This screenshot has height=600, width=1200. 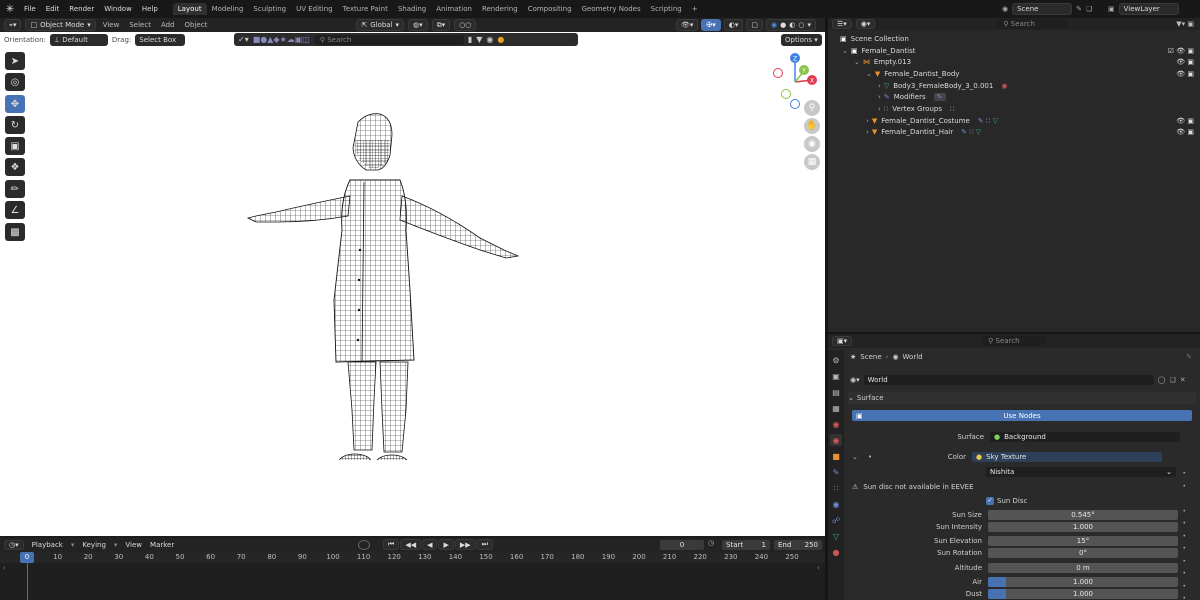 What do you see at coordinates (611, 9) in the screenshot?
I see `tab-geometry-nodes: Geometry Nodes` at bounding box center [611, 9].